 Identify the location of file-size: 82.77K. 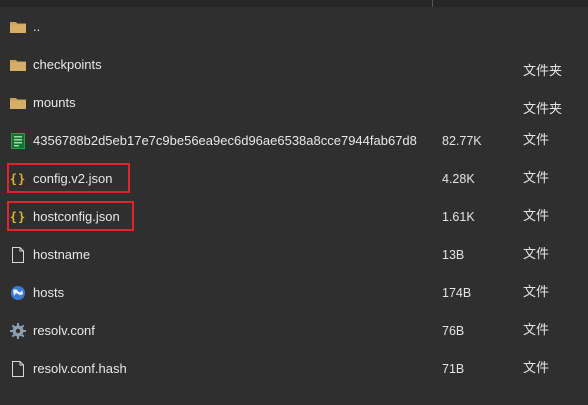
(462, 141).